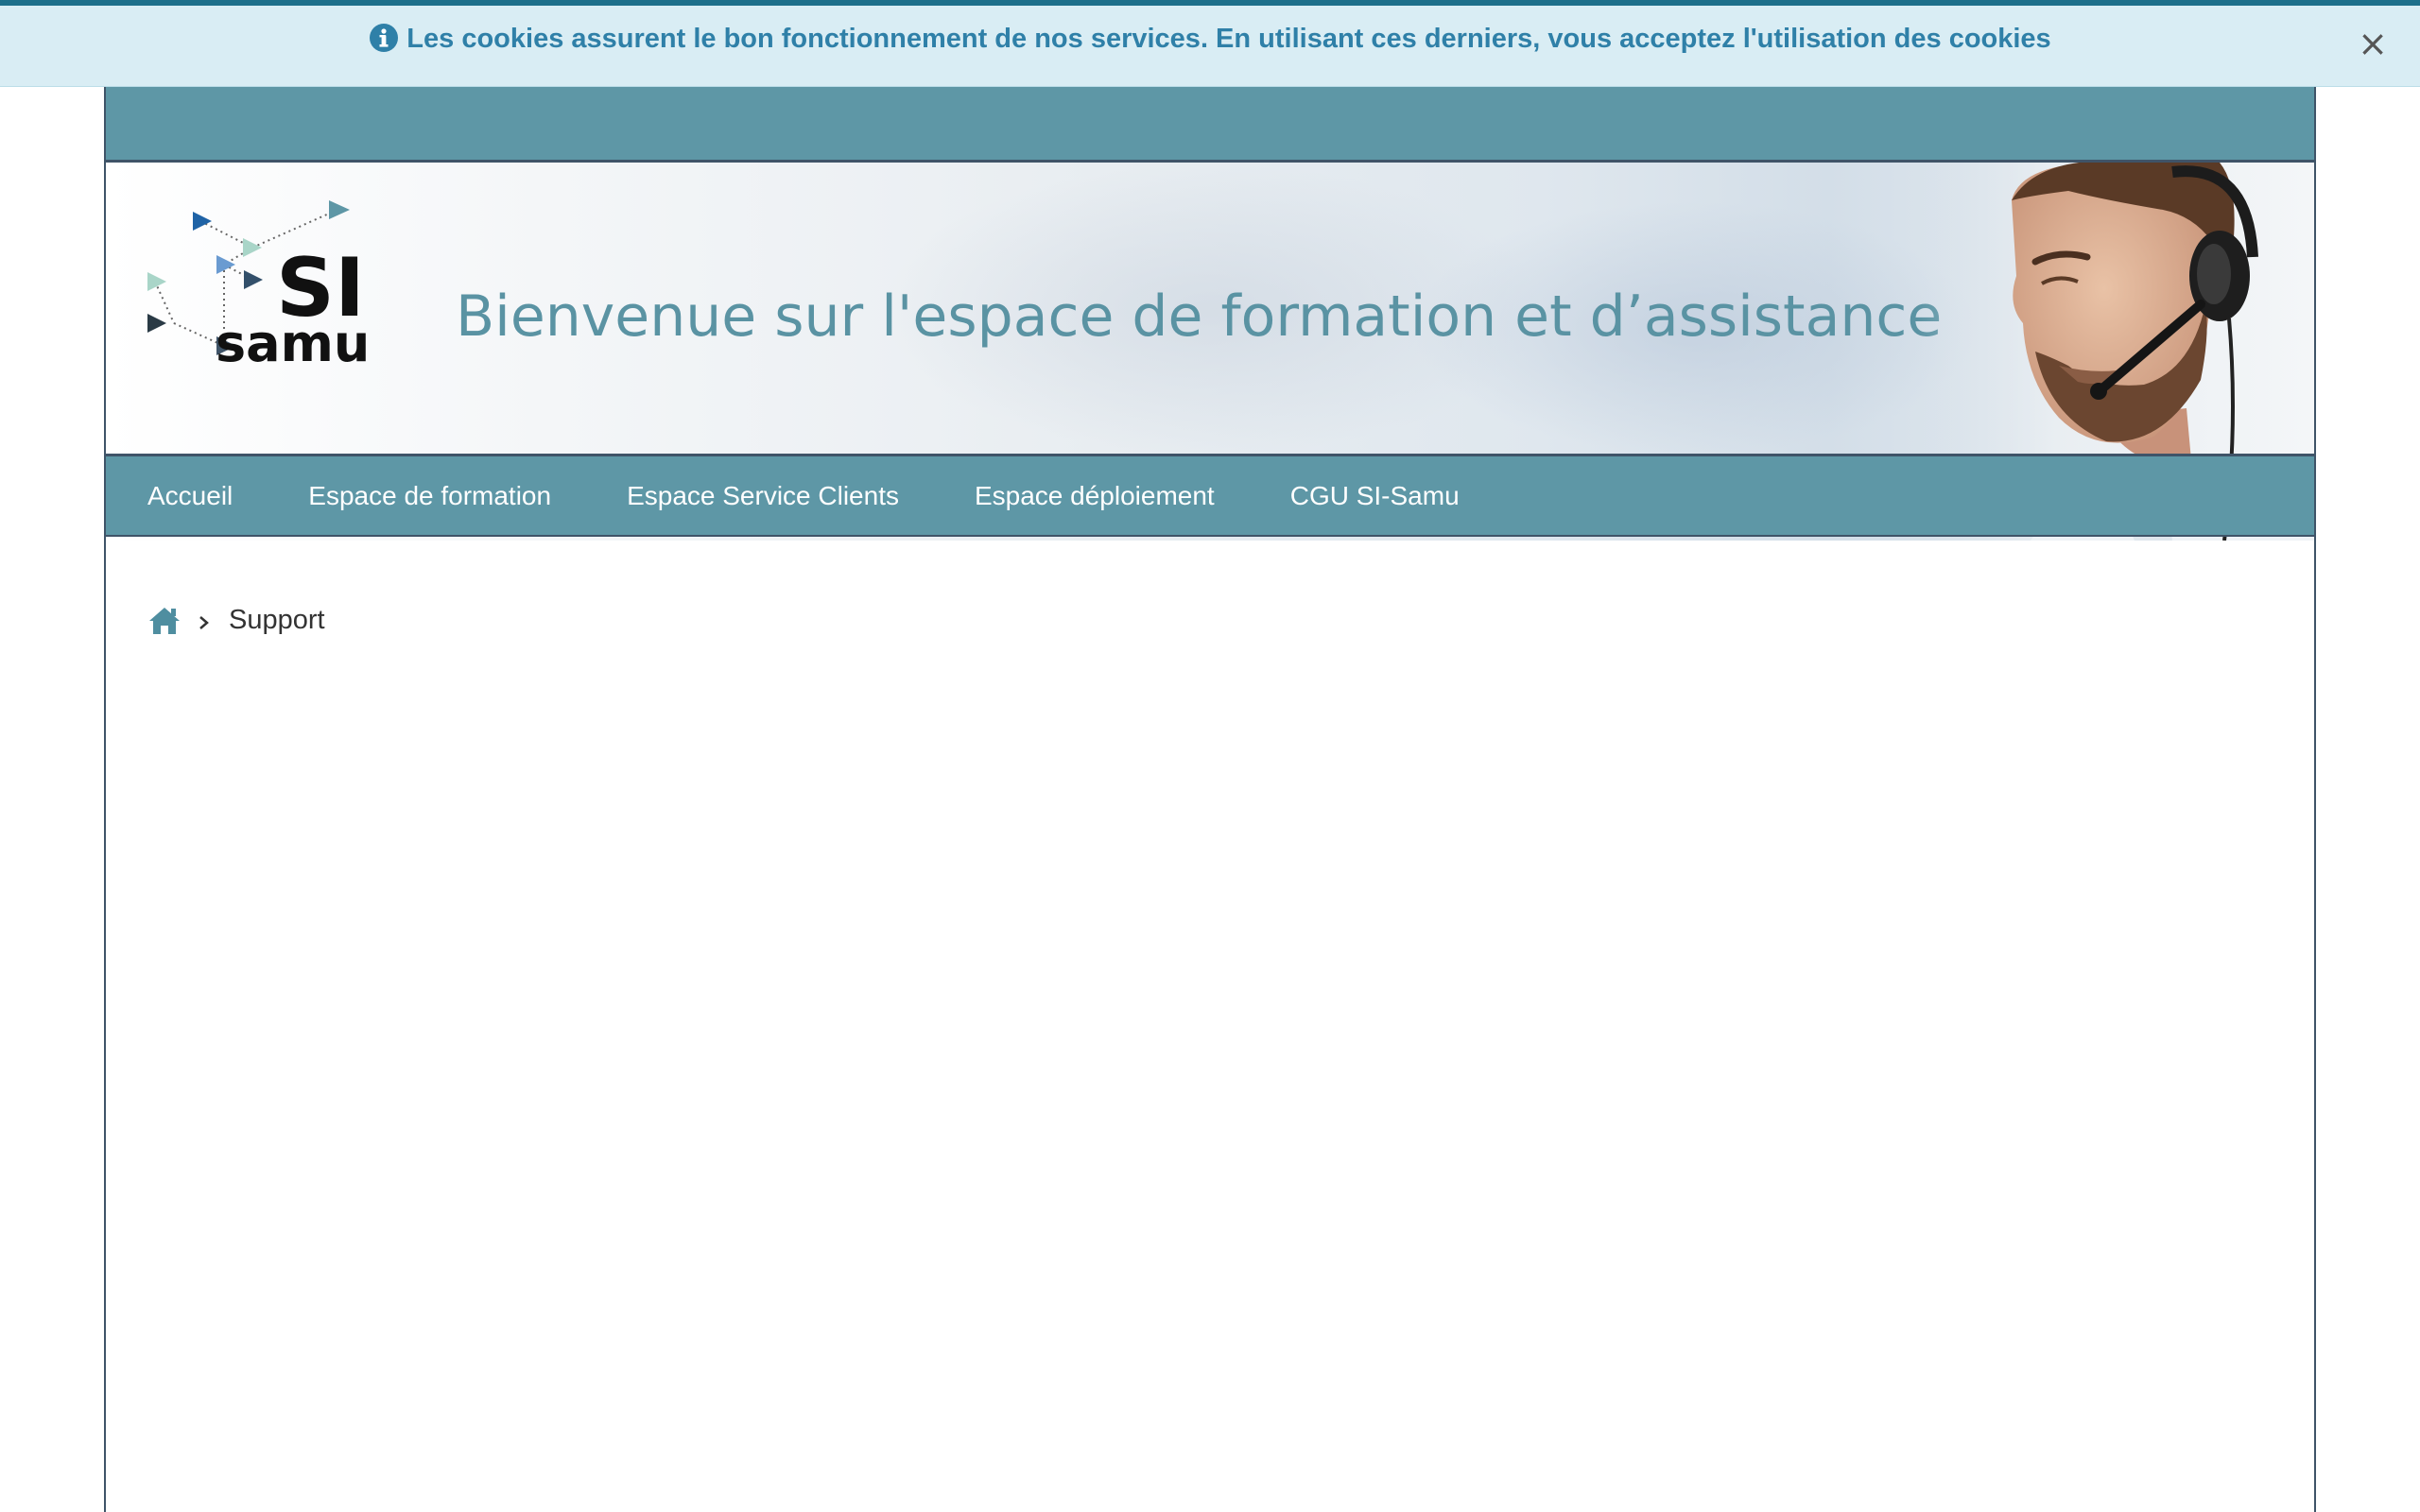 This screenshot has width=2420, height=1512. I want to click on si-samu-logo: SI samu, so click(276, 310).